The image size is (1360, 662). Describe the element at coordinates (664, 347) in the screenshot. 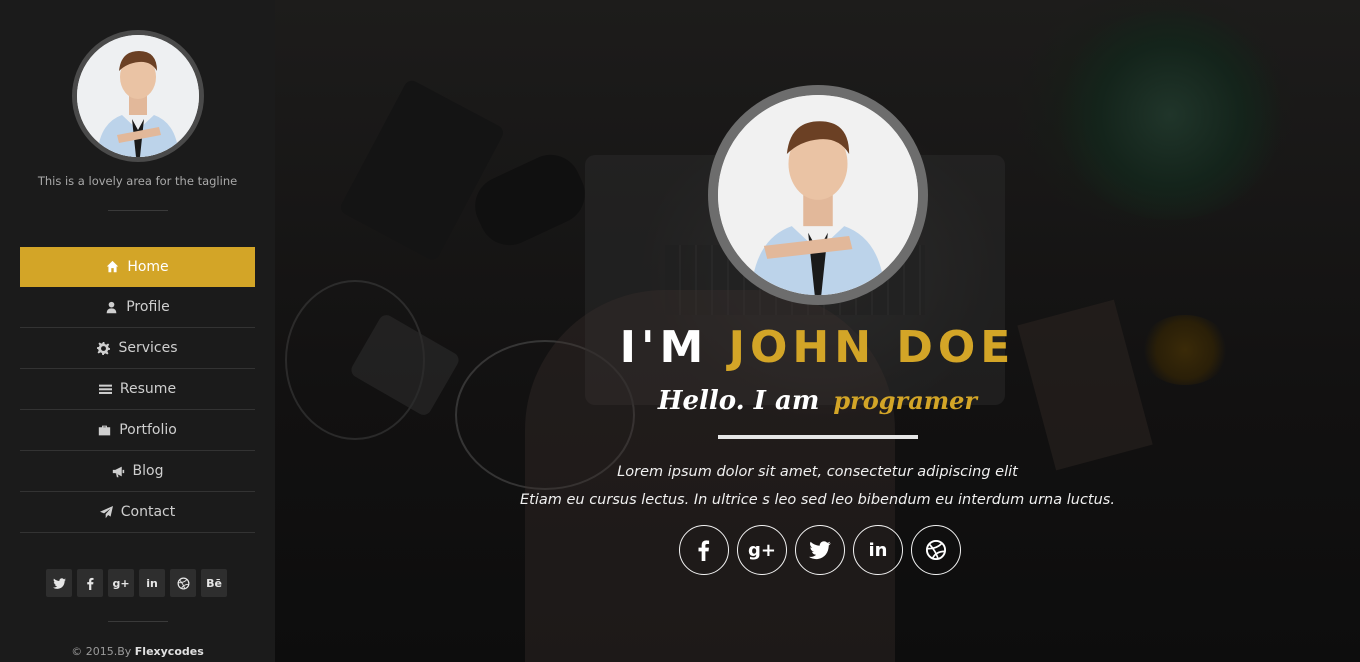

I see `hero-title-prefix: I'M` at that location.